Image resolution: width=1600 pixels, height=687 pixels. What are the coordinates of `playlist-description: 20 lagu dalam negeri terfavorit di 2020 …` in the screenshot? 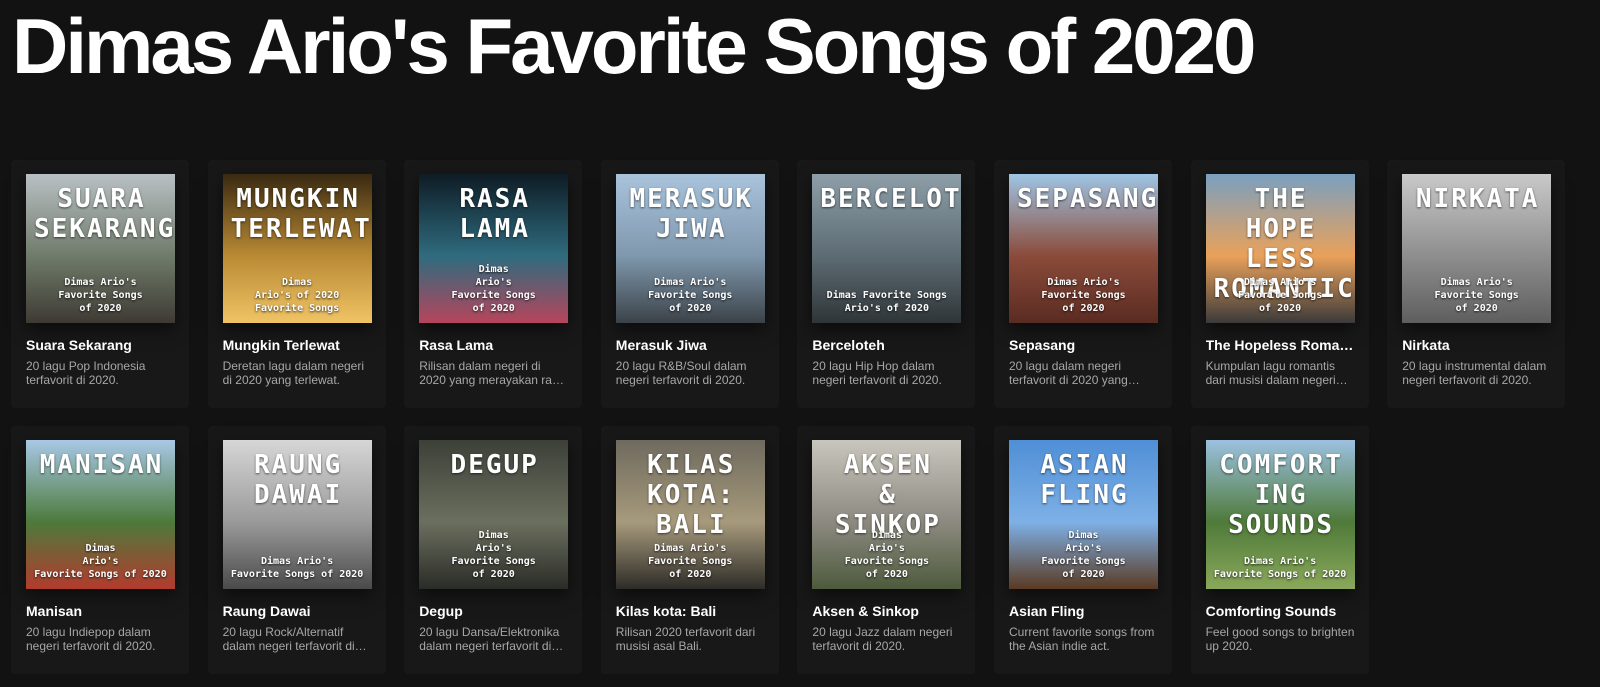 It's located at (1068, 373).